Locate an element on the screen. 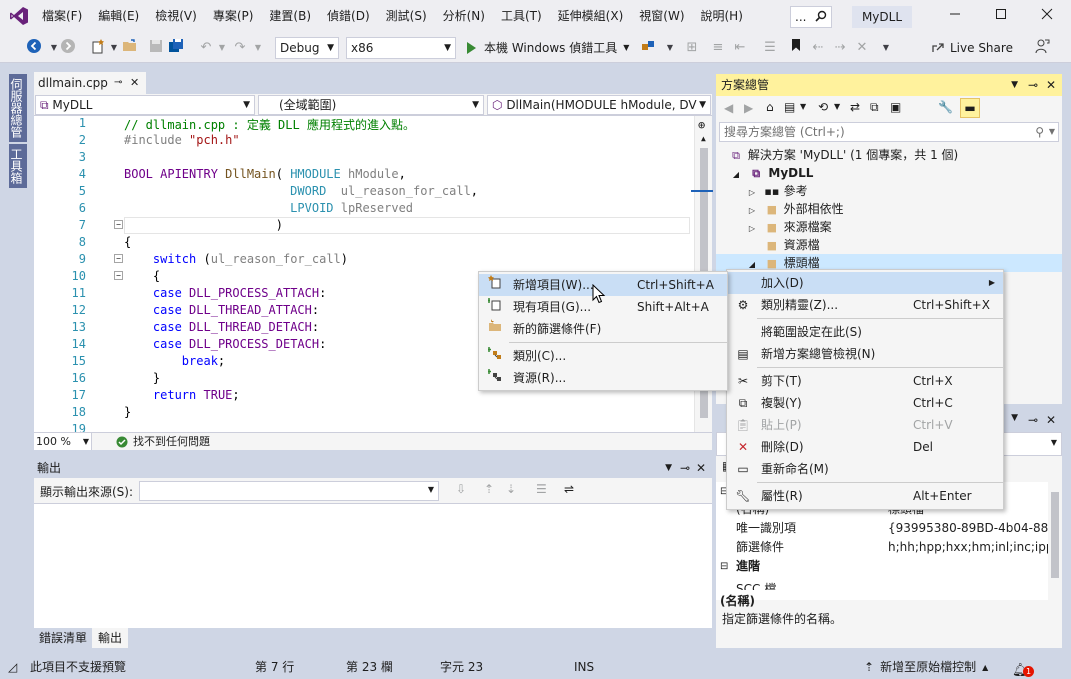  properties-wrench-icon: 🔧 is located at coordinates (945, 107).